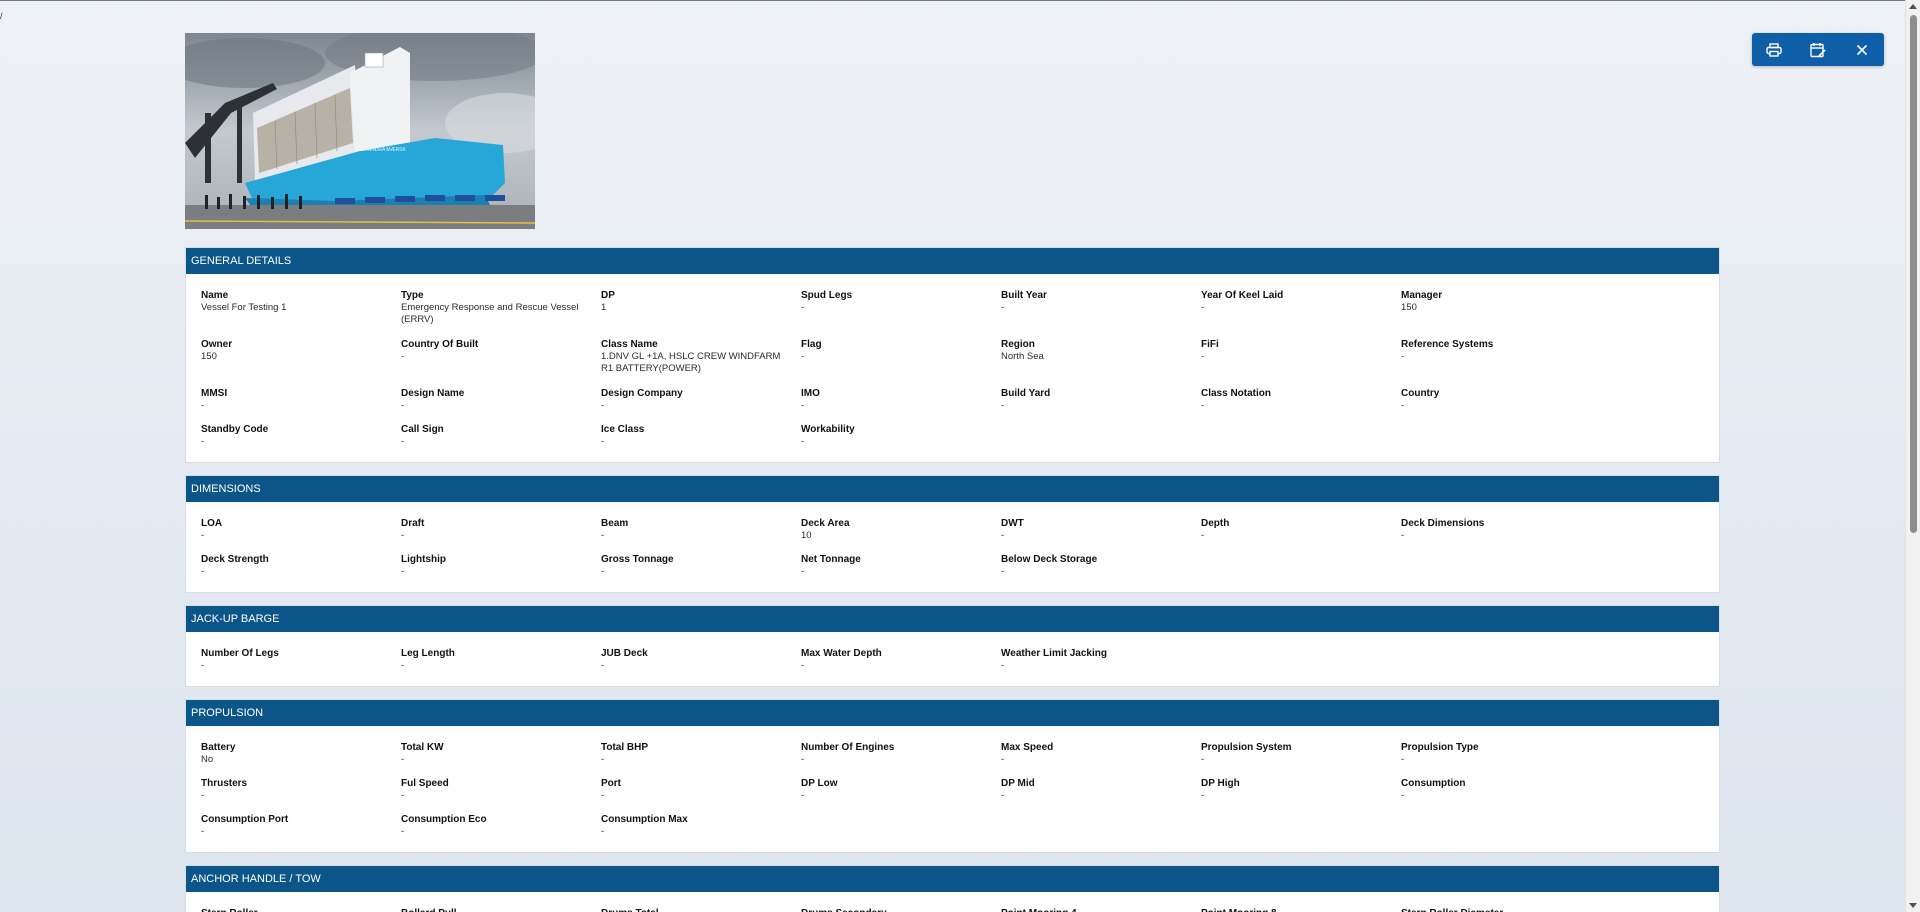 The width and height of the screenshot is (1920, 912). I want to click on field-weather-limit-jacking: Weather Limit Jacking -, so click(1101, 665).